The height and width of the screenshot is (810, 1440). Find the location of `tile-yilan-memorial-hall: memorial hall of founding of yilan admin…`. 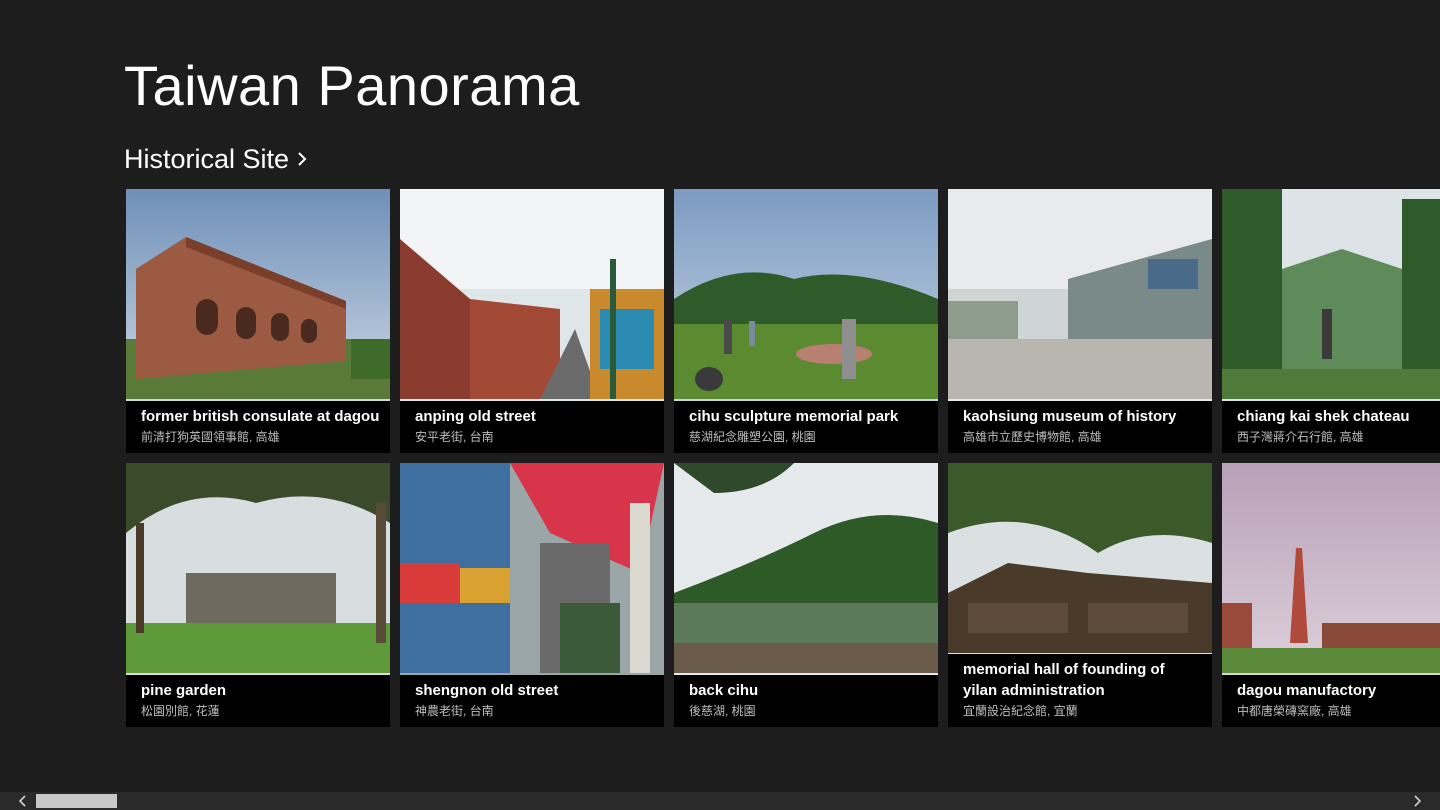

tile-yilan-memorial-hall: memorial hall of founding of yilan admin… is located at coordinates (1080, 595).